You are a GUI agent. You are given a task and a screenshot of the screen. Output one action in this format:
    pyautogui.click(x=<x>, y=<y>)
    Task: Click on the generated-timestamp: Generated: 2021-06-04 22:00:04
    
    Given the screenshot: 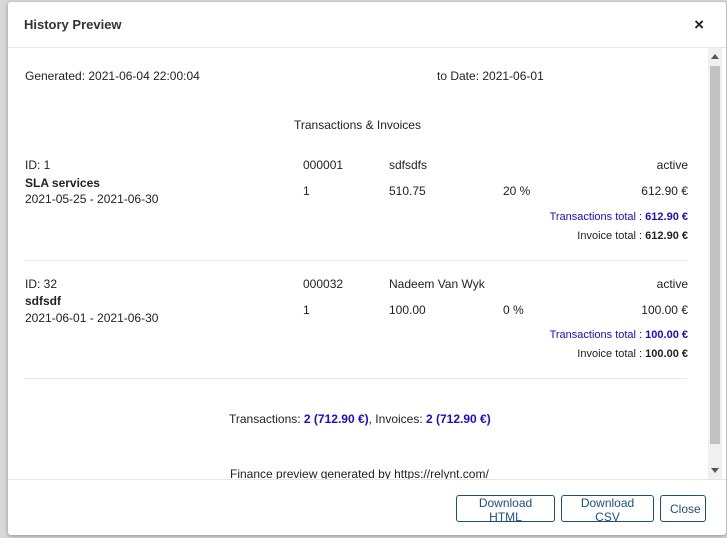 What is the action you would take?
    pyautogui.click(x=112, y=76)
    